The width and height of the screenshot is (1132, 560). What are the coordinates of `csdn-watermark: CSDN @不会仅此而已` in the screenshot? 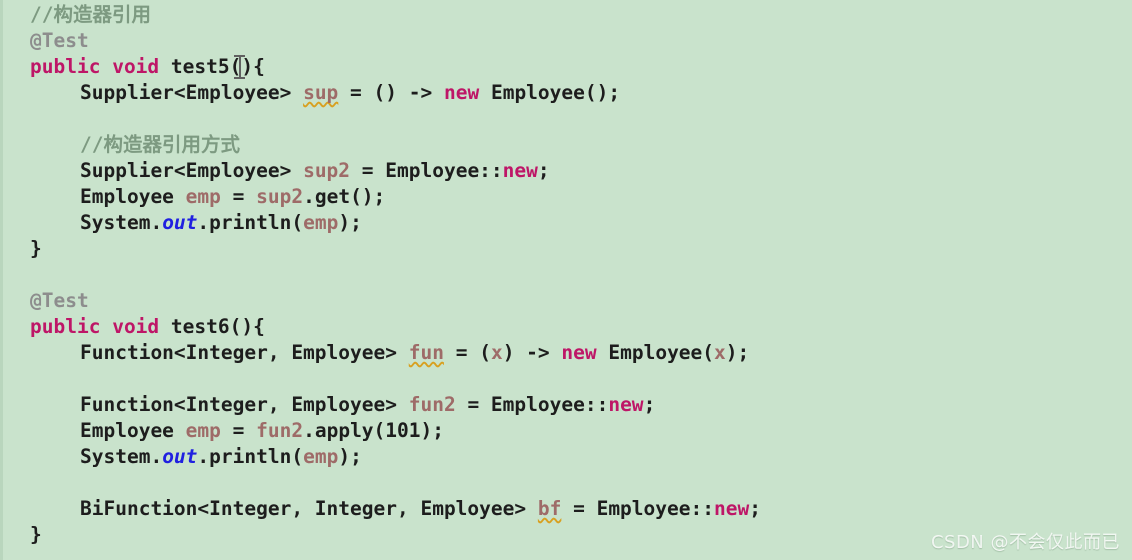 It's located at (1025, 542).